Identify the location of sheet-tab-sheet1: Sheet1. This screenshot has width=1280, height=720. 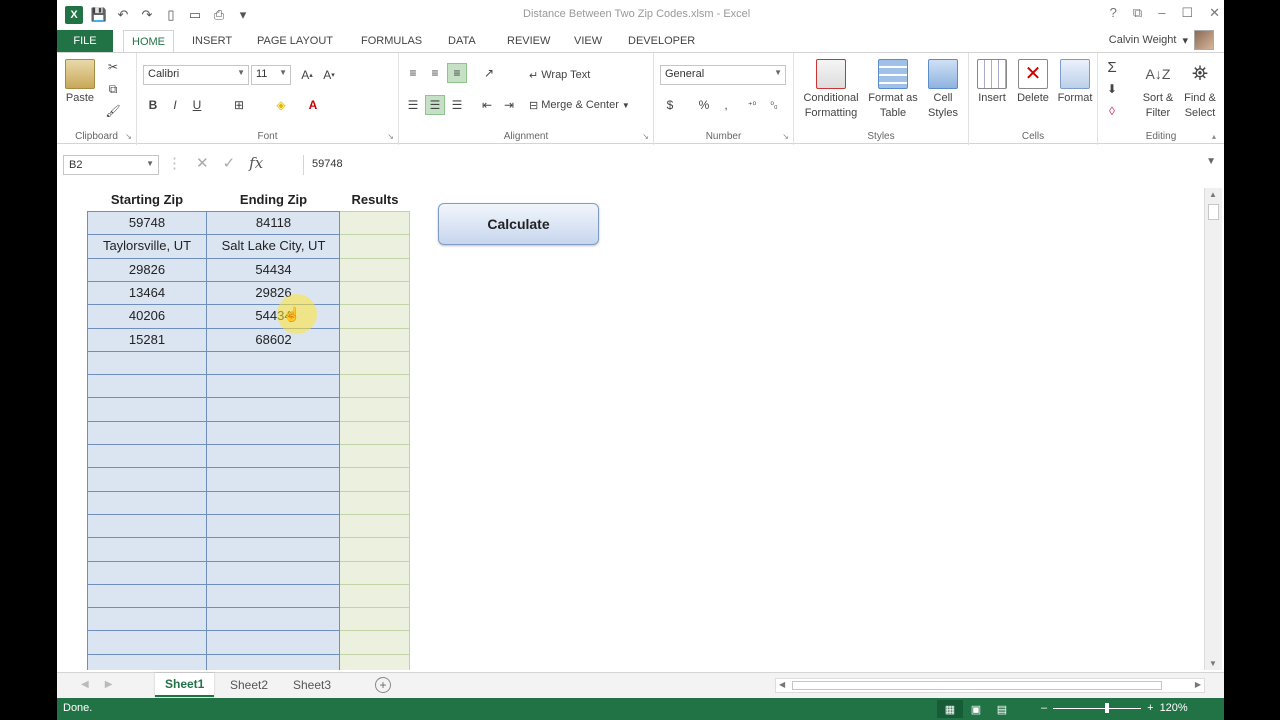
(185, 685).